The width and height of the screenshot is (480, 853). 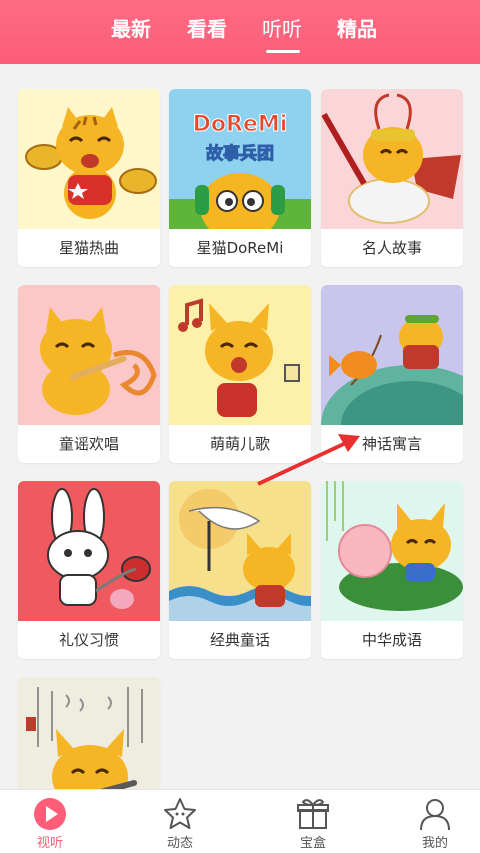 I want to click on nav-item-treasure-box: 宝盒, so click(x=313, y=821).